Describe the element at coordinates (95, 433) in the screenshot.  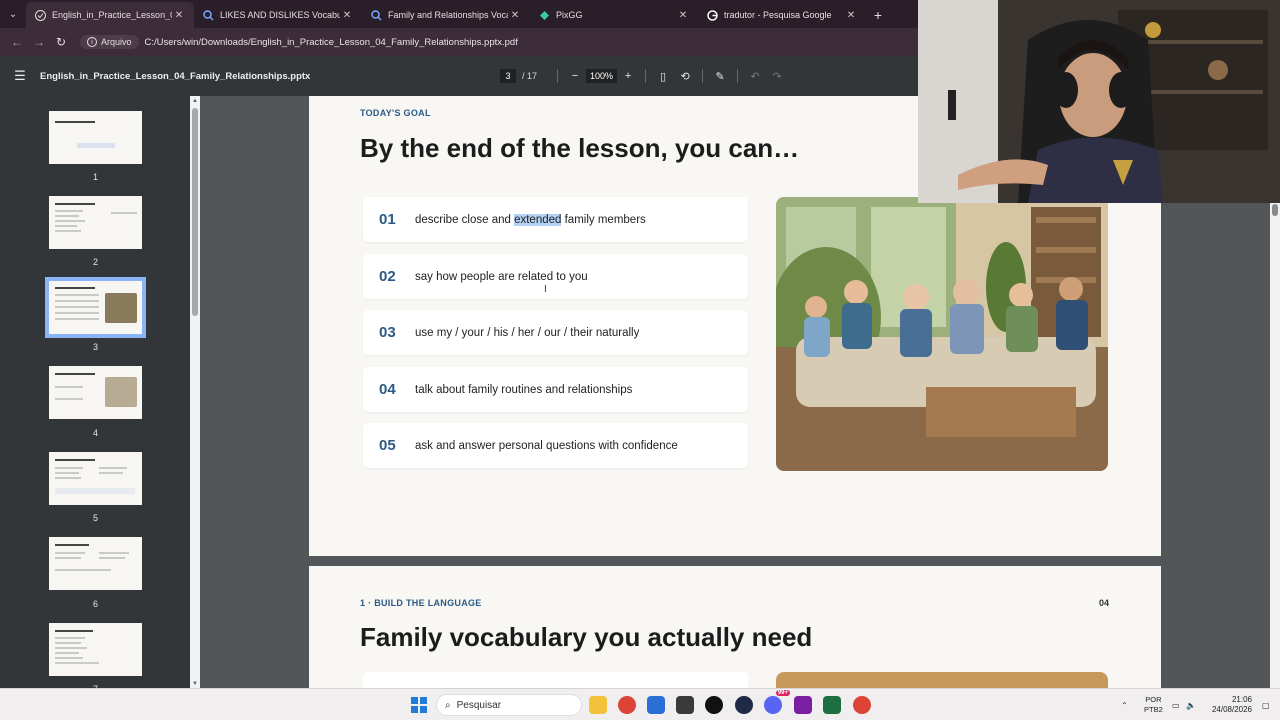
I see `thumbnail-number: 4` at that location.